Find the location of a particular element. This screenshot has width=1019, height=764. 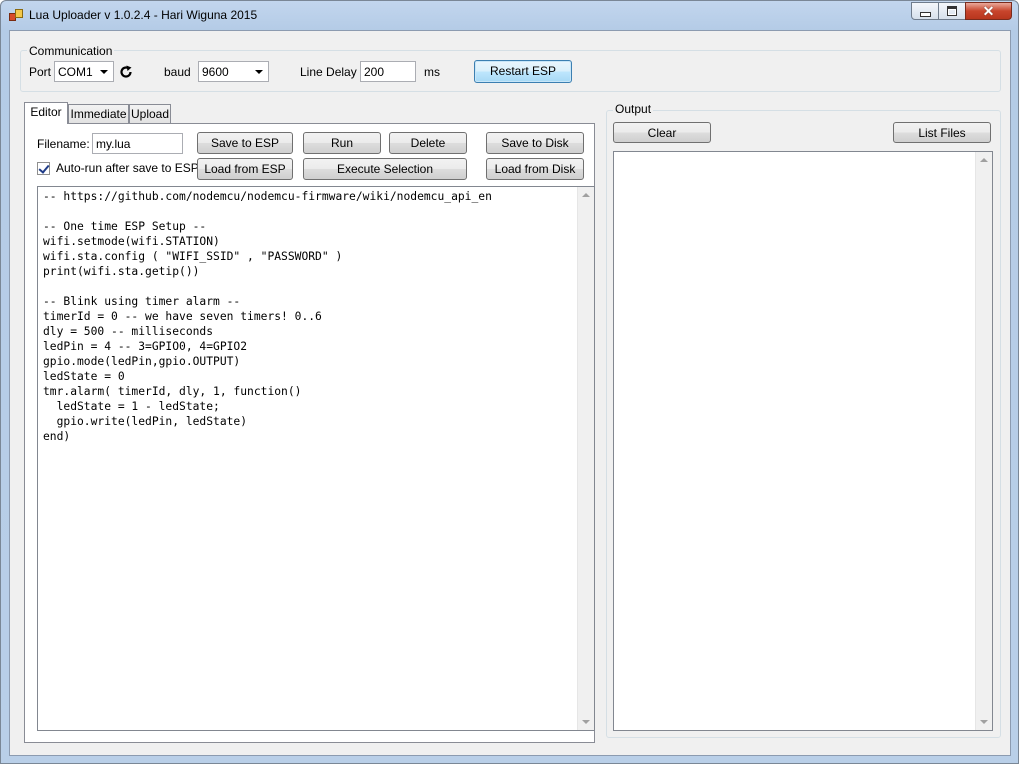

tab-immediate: Immediate is located at coordinates (98, 114).